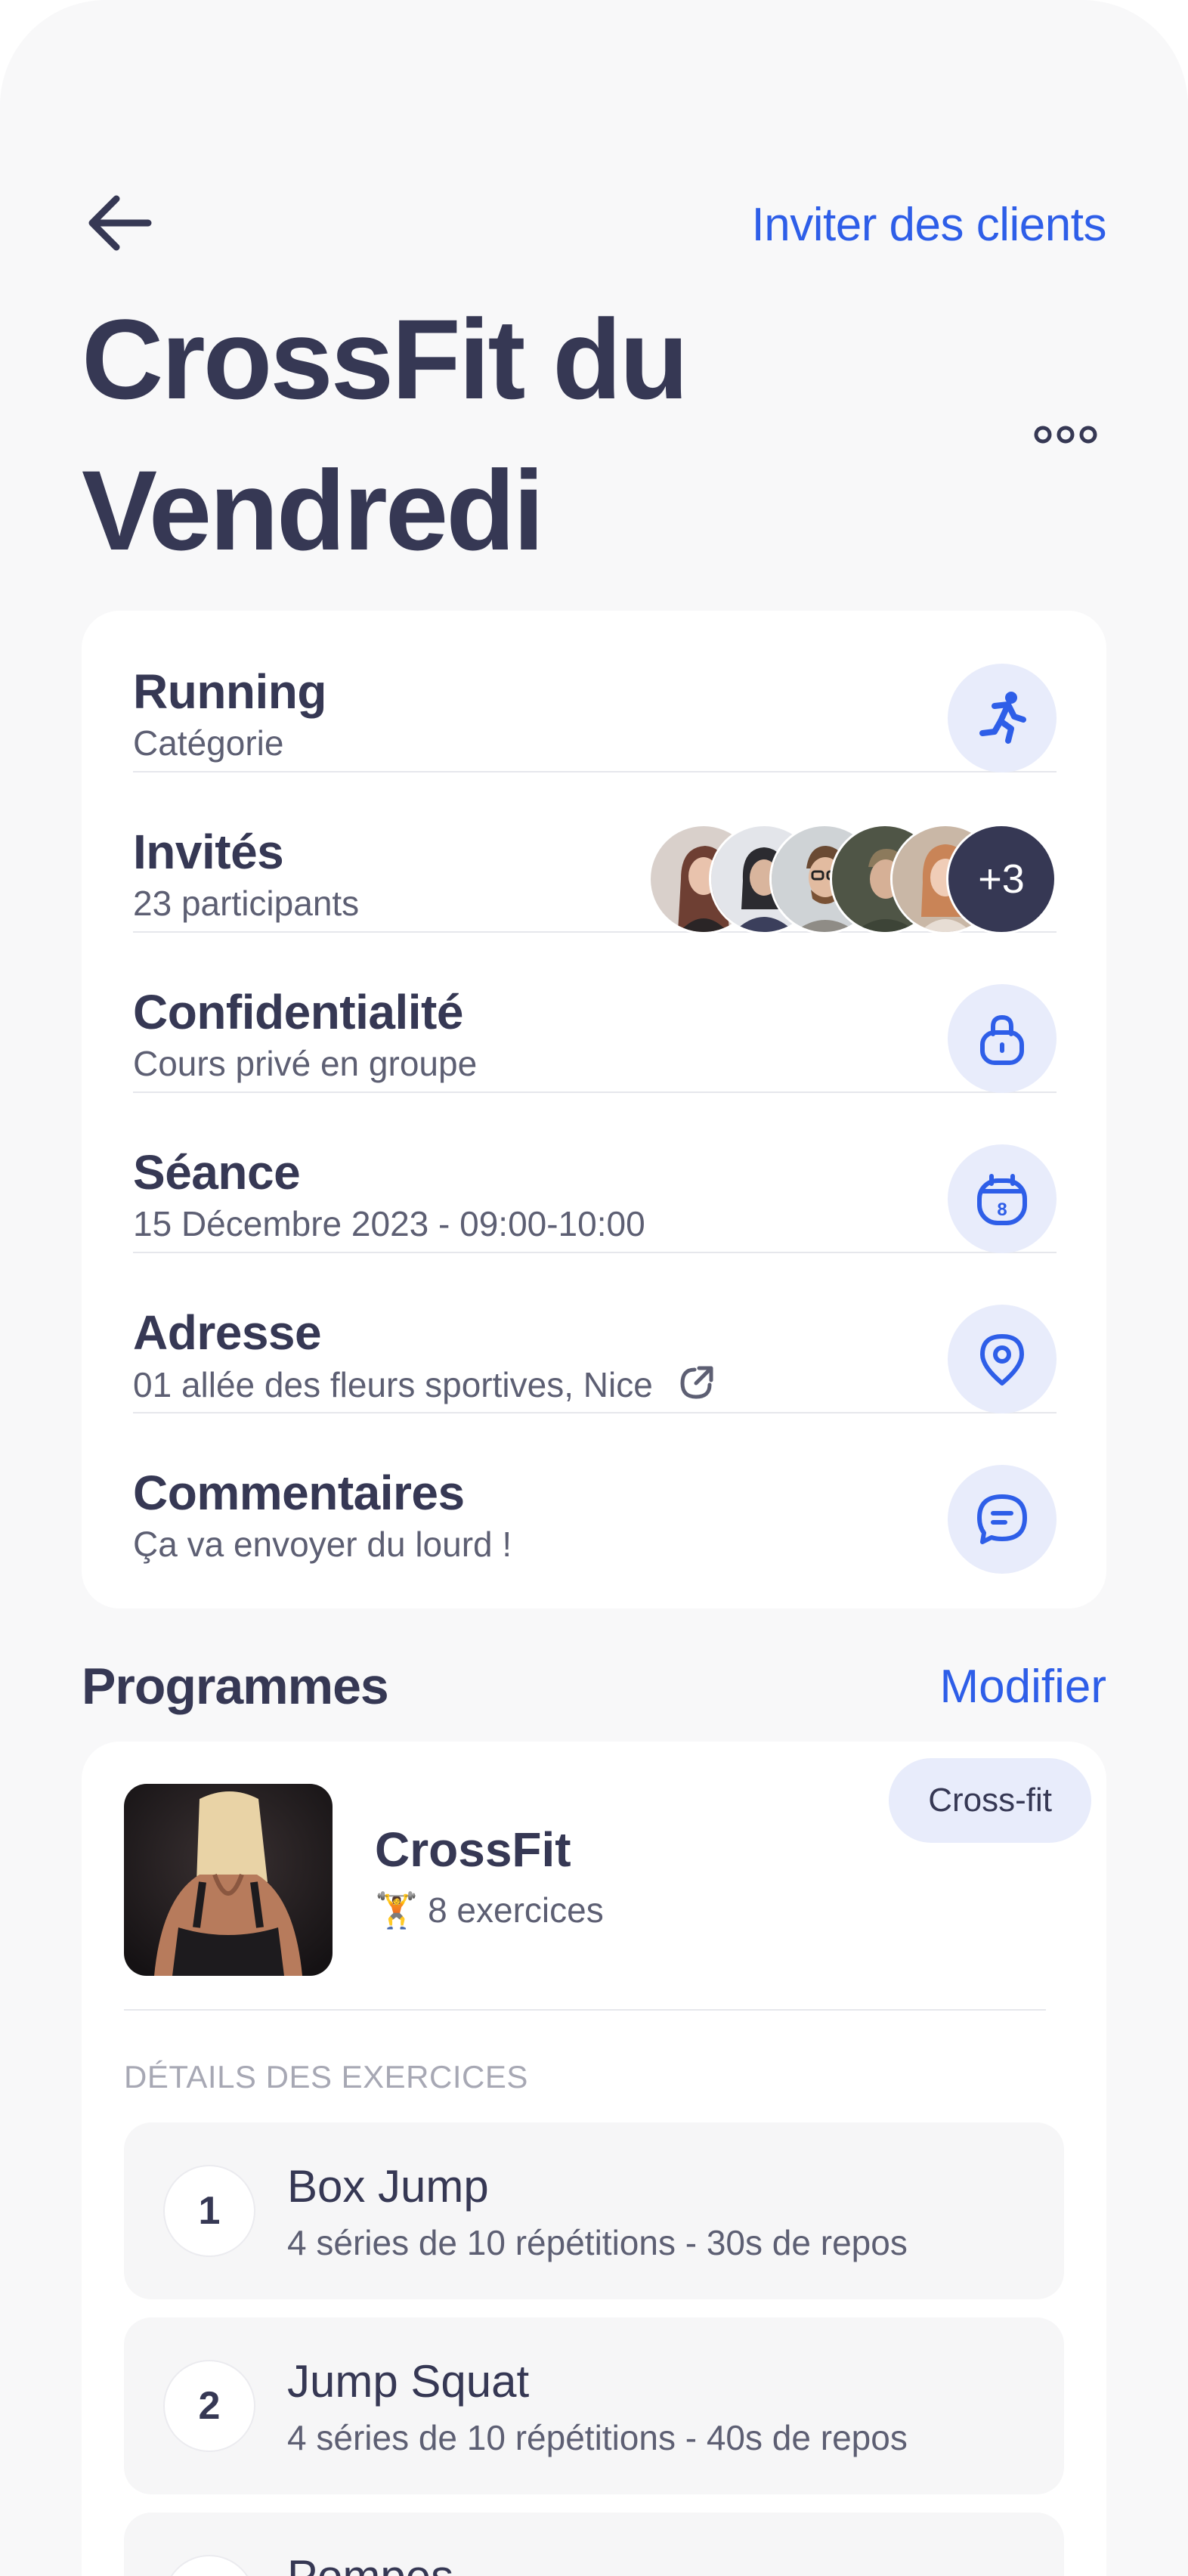 The width and height of the screenshot is (1188, 2576). I want to click on invite-clients-link: Inviter des clients, so click(930, 225).